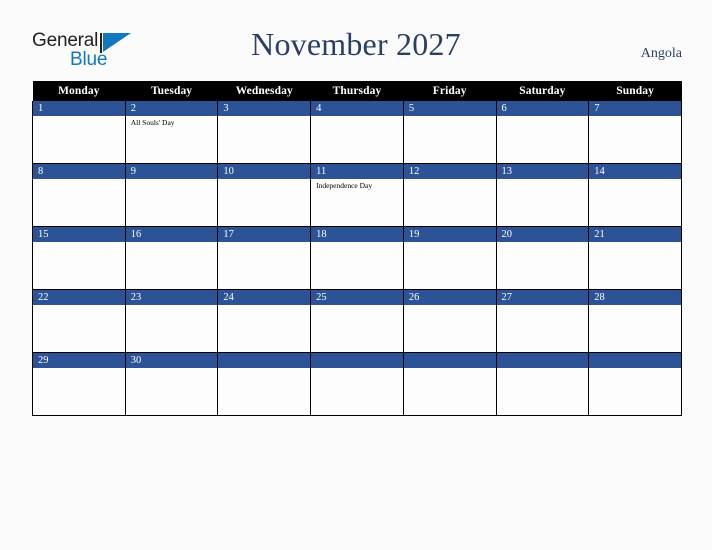 This screenshot has height=550, width=712. Describe the element at coordinates (542, 108) in the screenshot. I see `day-number: 6` at that location.